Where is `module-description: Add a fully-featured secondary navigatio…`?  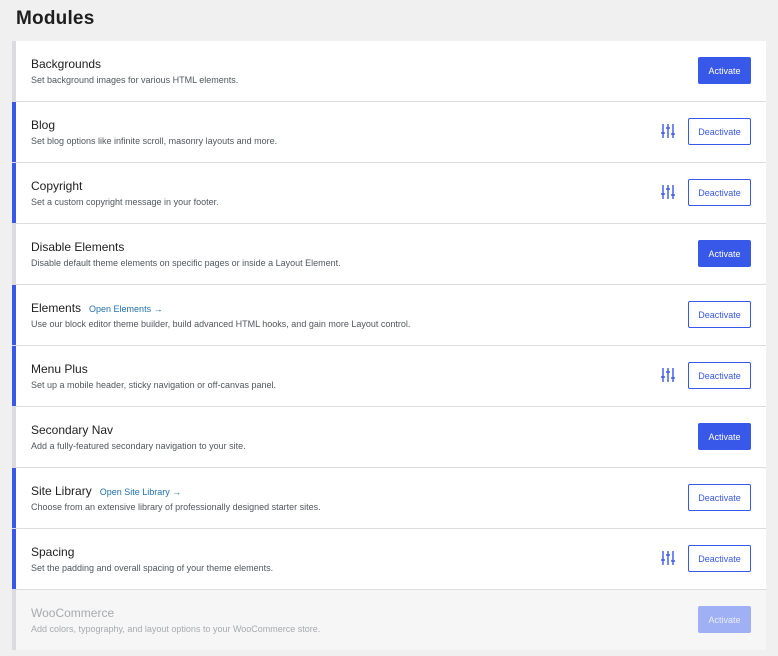 module-description: Add a fully-featured secondary navigatio… is located at coordinates (138, 446).